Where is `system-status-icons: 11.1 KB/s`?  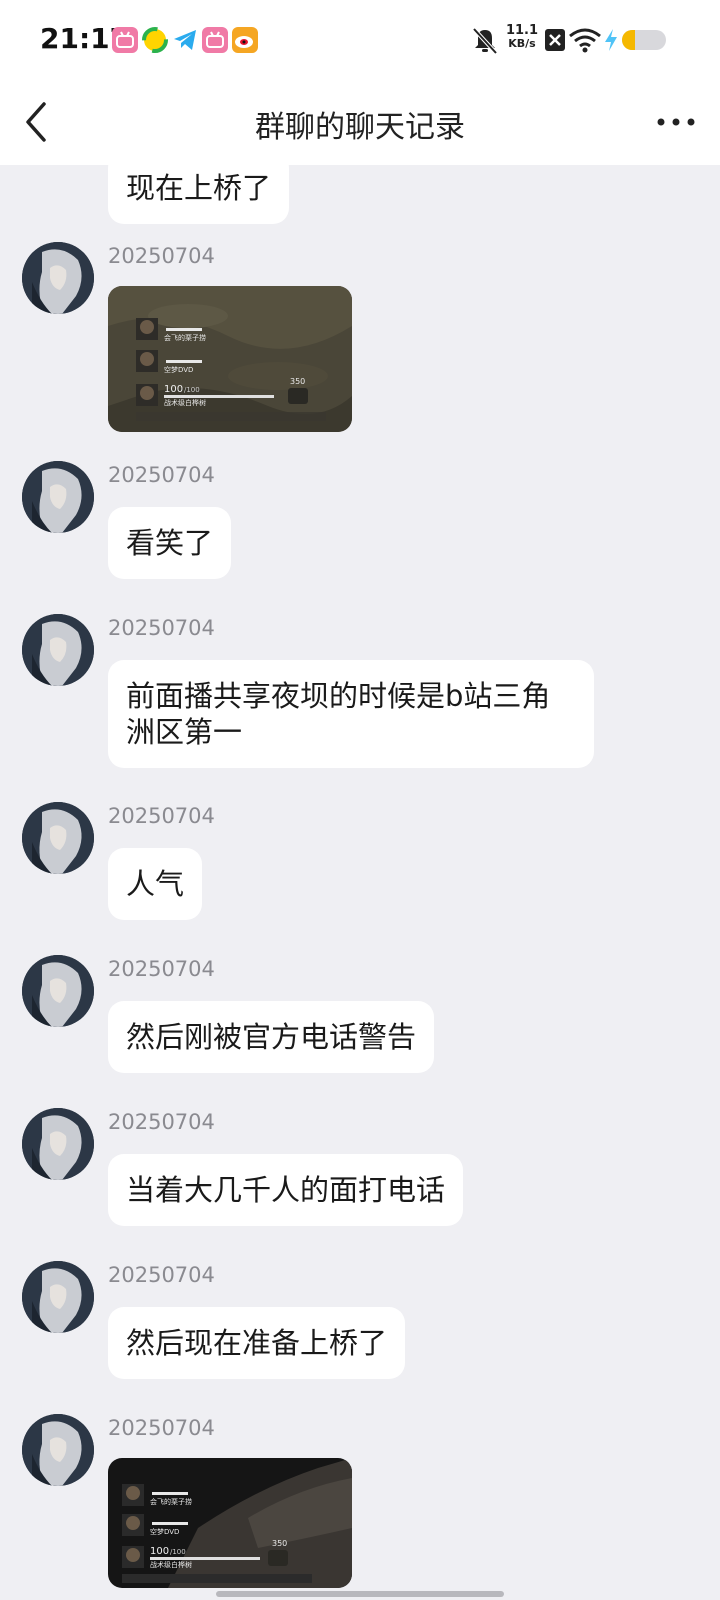
system-status-icons: 11.1 KB/s is located at coordinates (590, 40).